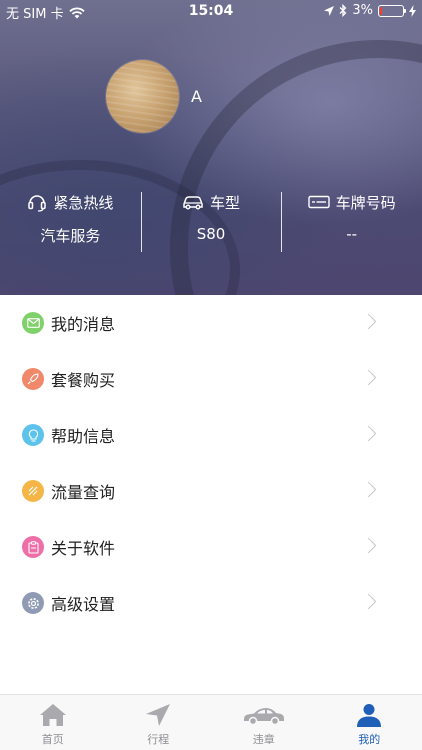 Image resolution: width=422 pixels, height=750 pixels. I want to click on headset-icon, so click(37, 203).